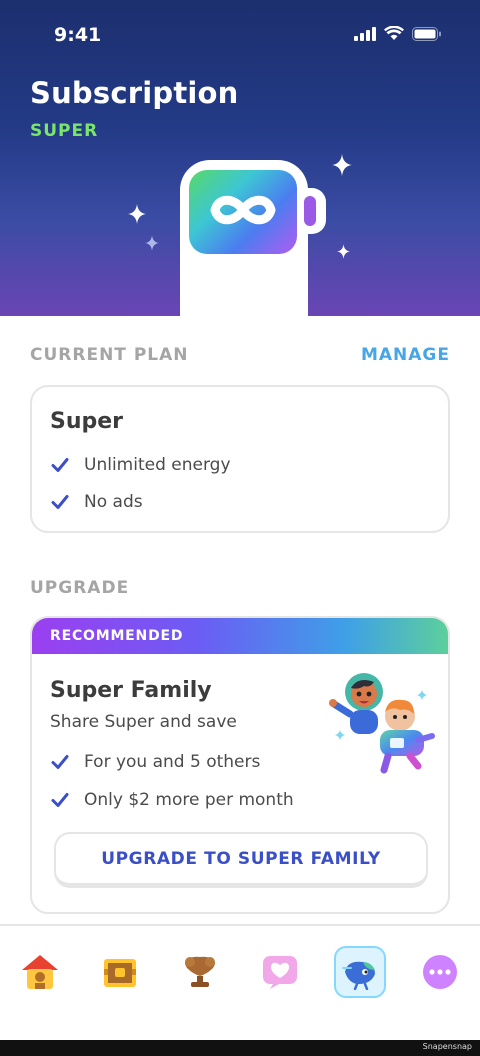 The image size is (480, 1056). I want to click on infinity-icon, so click(243, 210).